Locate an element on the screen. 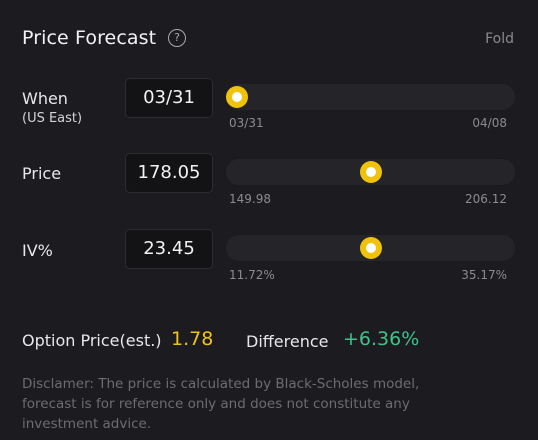  price-field: 178.05 is located at coordinates (169, 173).